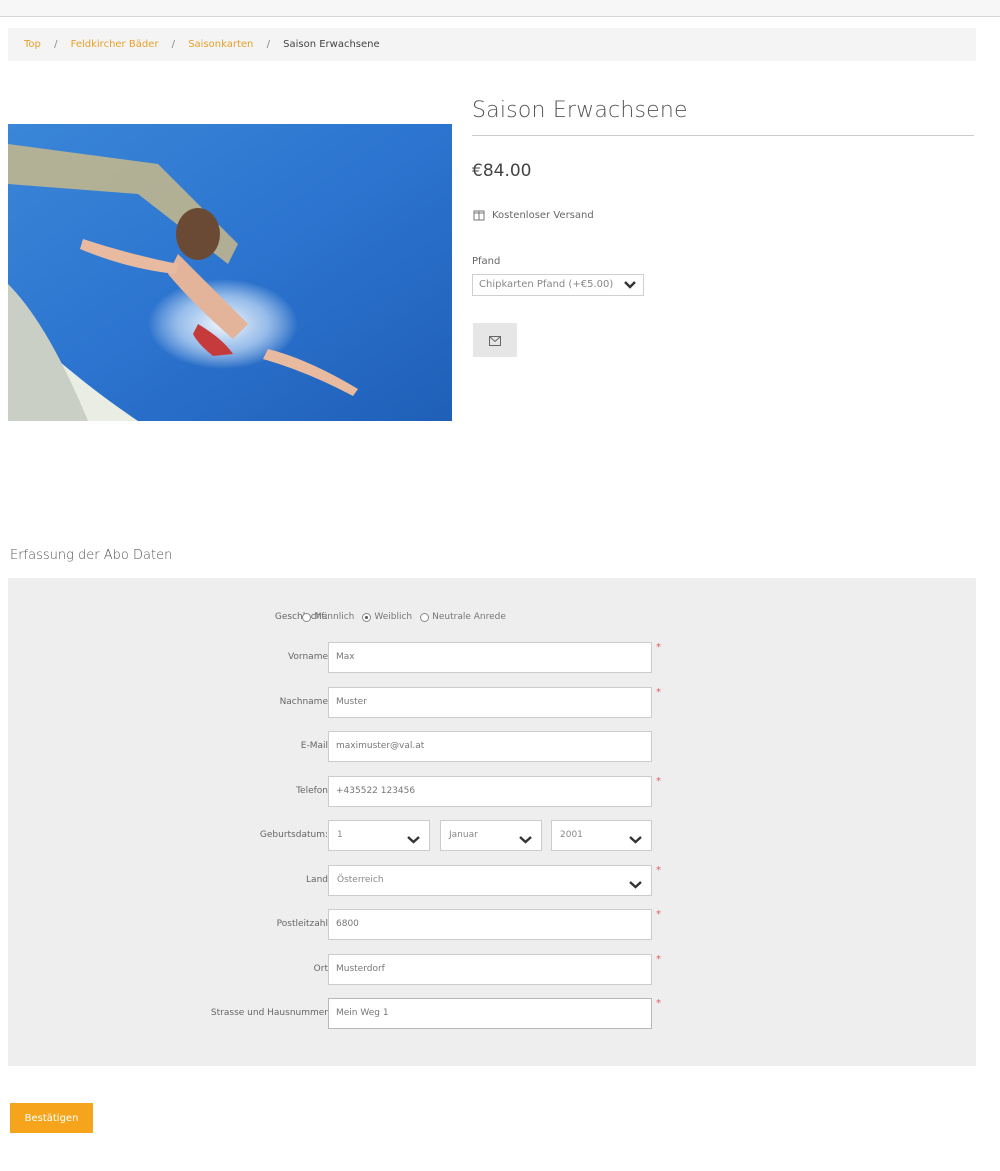  Describe the element at coordinates (367, 617) in the screenshot. I see `radio-button-checked` at that location.